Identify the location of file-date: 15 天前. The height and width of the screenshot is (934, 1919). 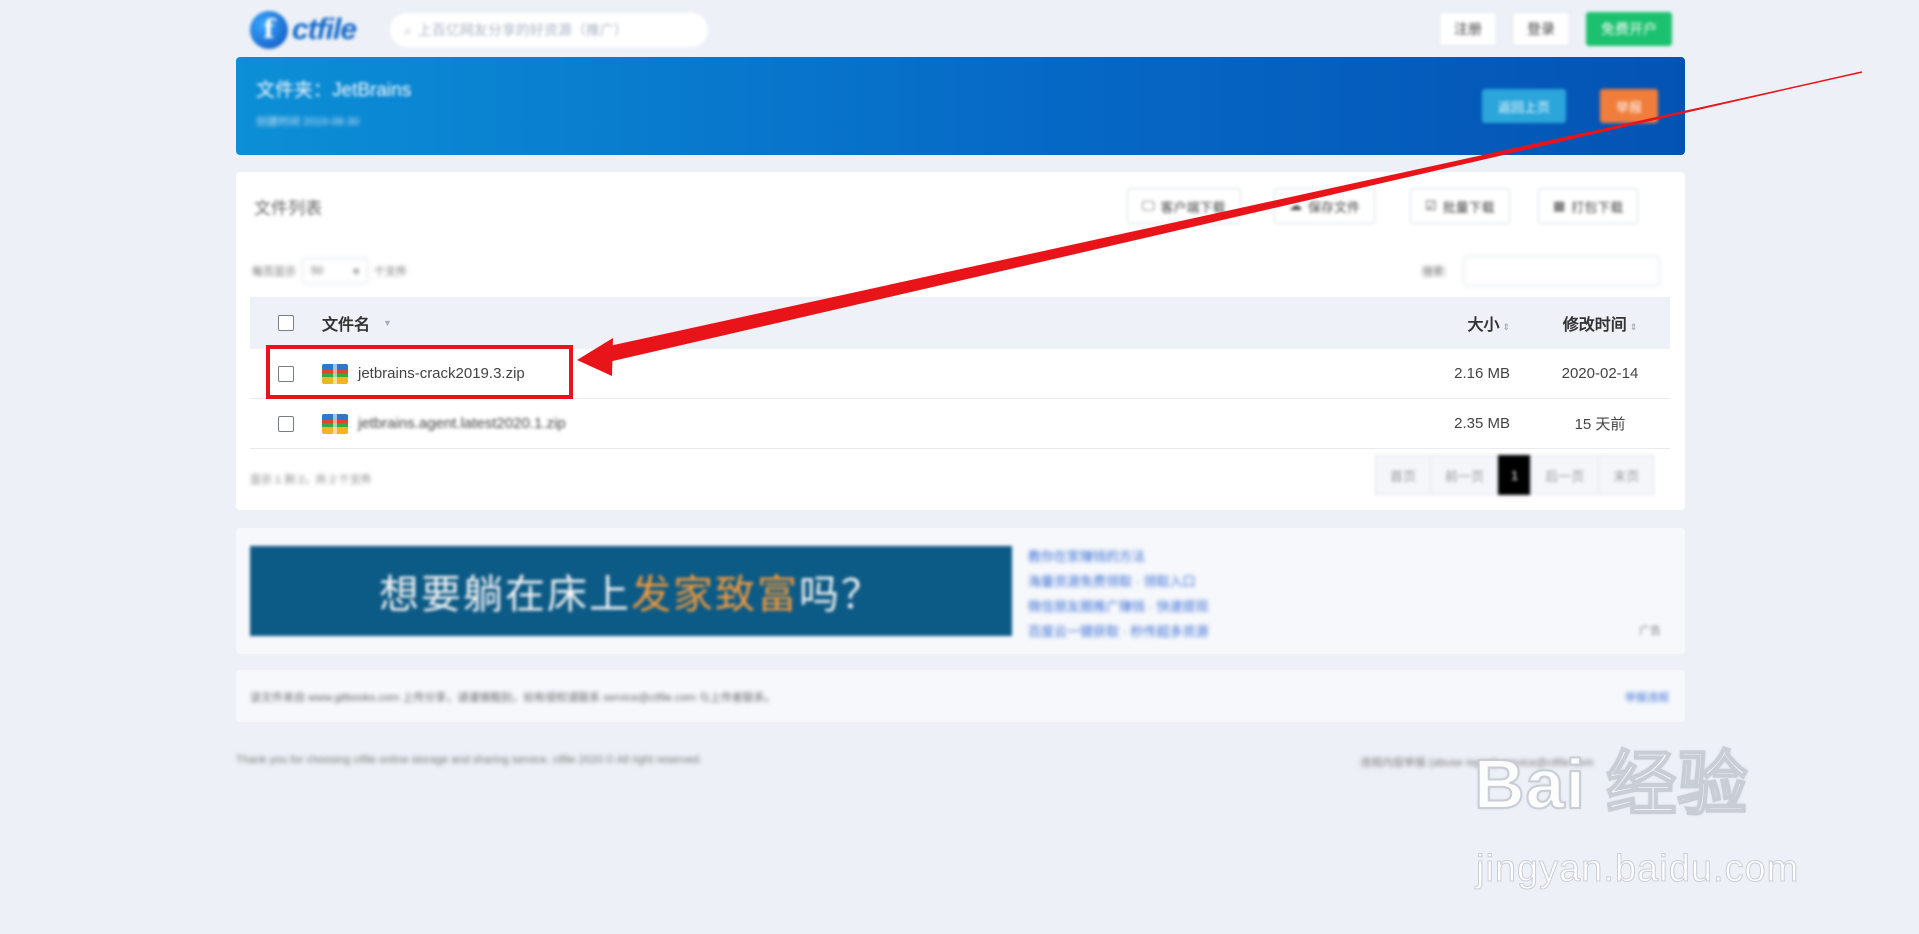
(1600, 424).